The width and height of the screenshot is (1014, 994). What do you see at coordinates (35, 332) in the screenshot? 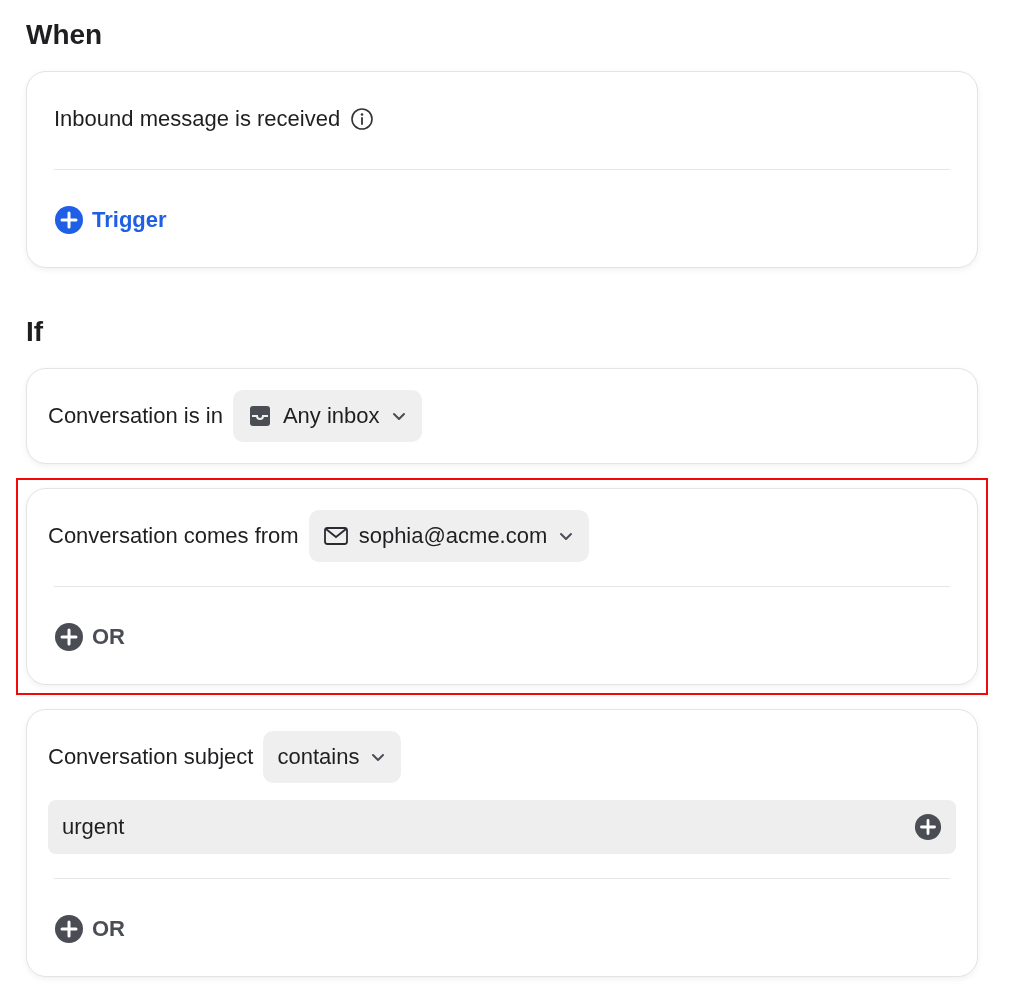
I see `section-heading: If` at bounding box center [35, 332].